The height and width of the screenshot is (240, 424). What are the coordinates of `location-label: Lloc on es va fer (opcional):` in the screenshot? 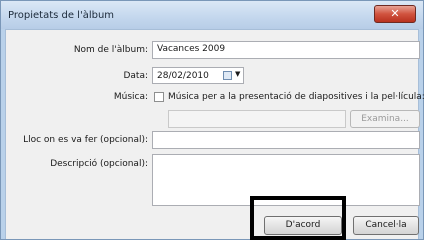 It's located at (85, 140).